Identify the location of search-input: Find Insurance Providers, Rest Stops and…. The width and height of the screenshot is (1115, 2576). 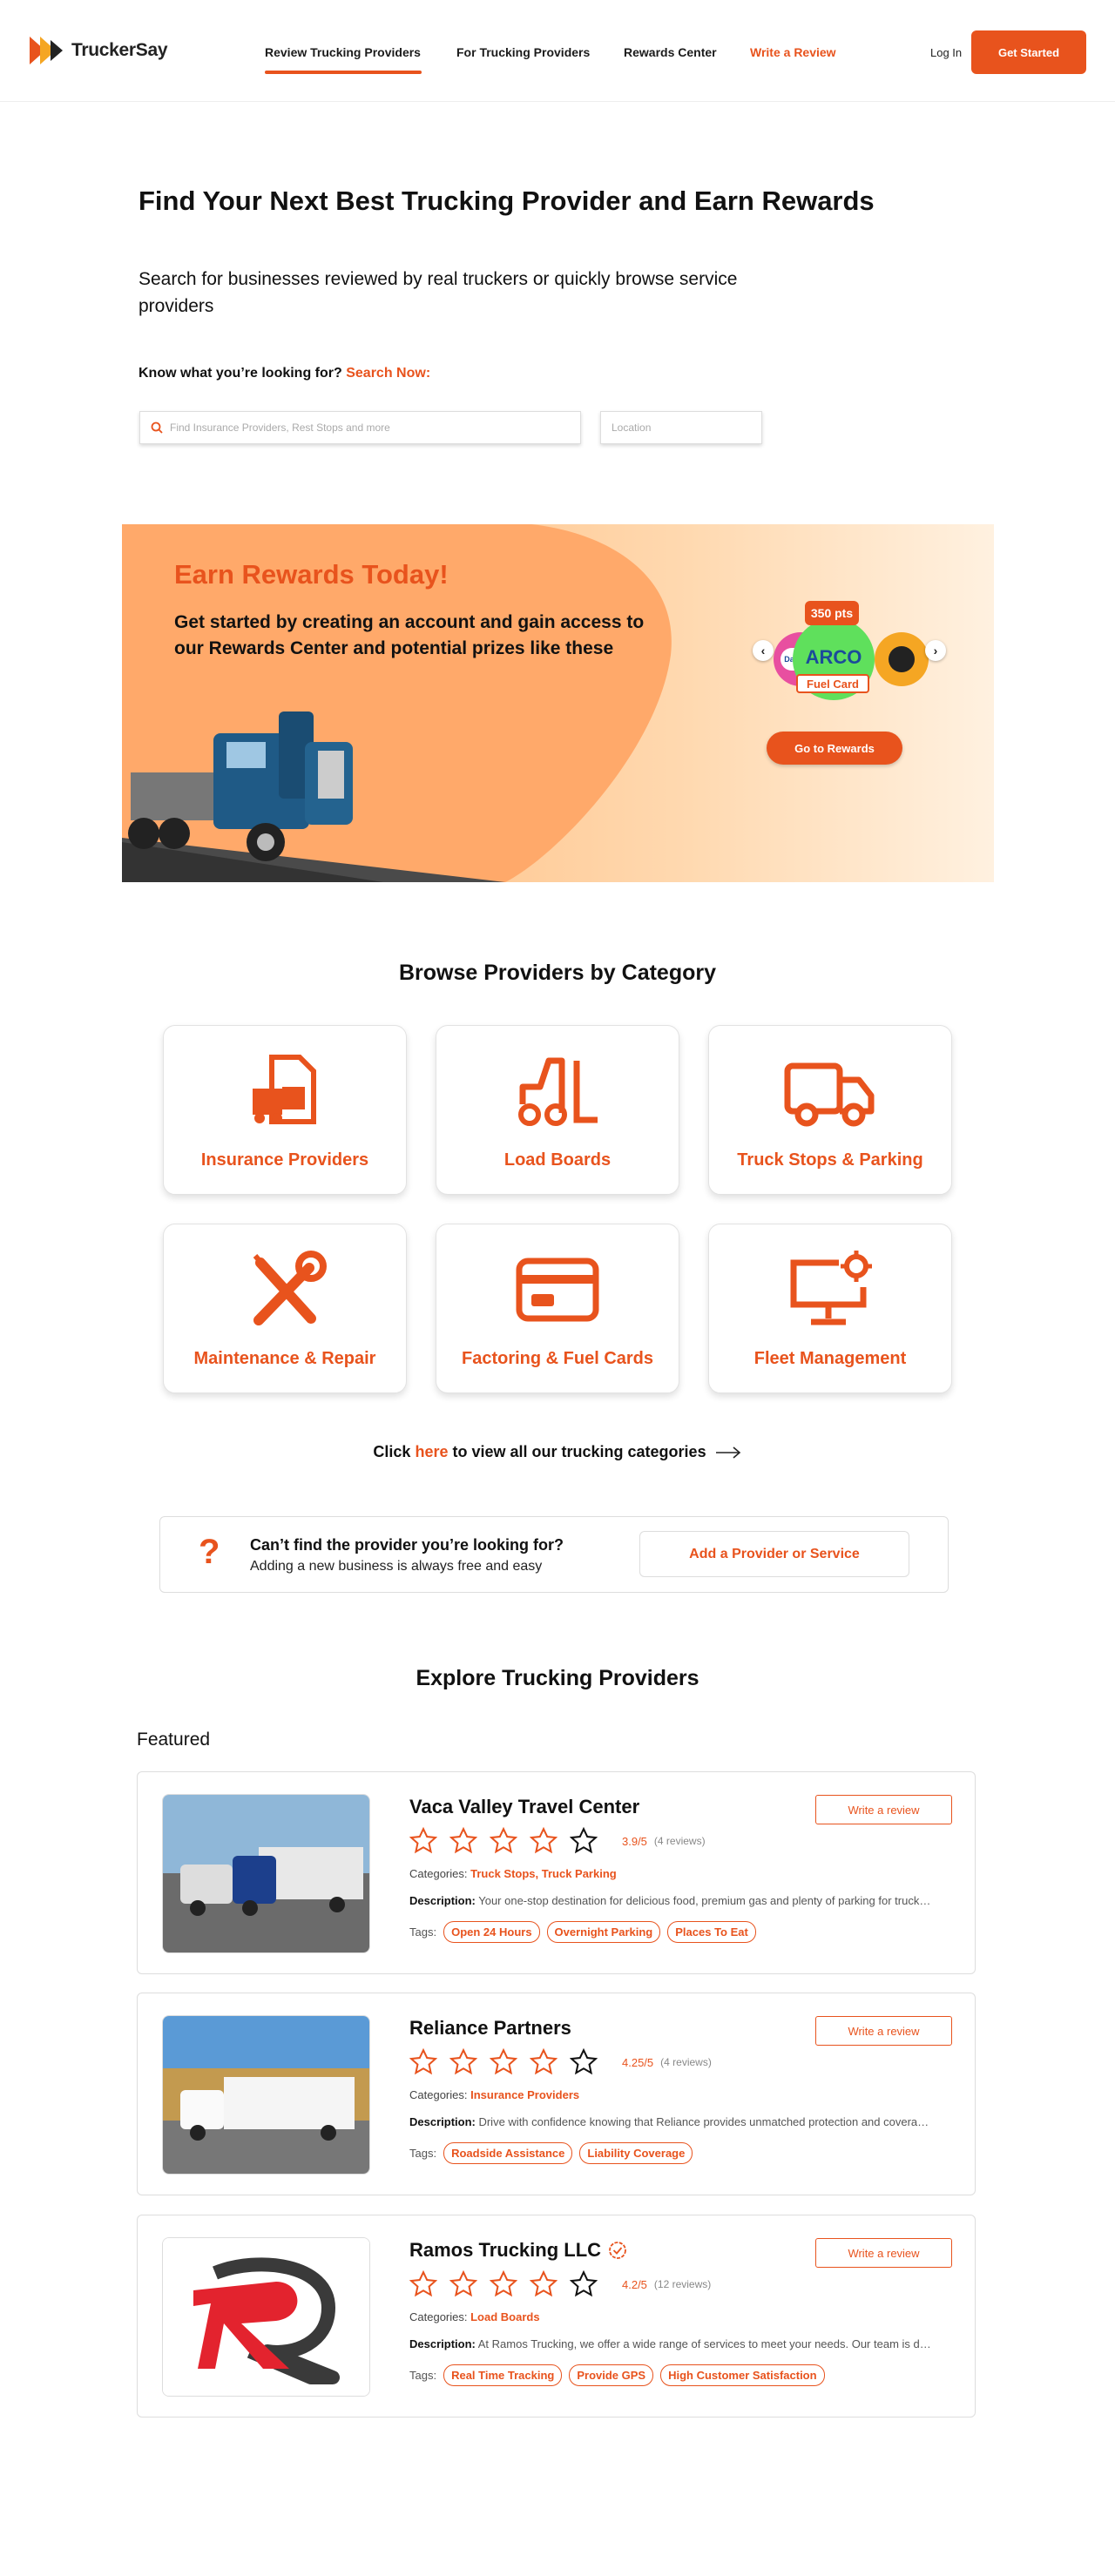
(360, 427).